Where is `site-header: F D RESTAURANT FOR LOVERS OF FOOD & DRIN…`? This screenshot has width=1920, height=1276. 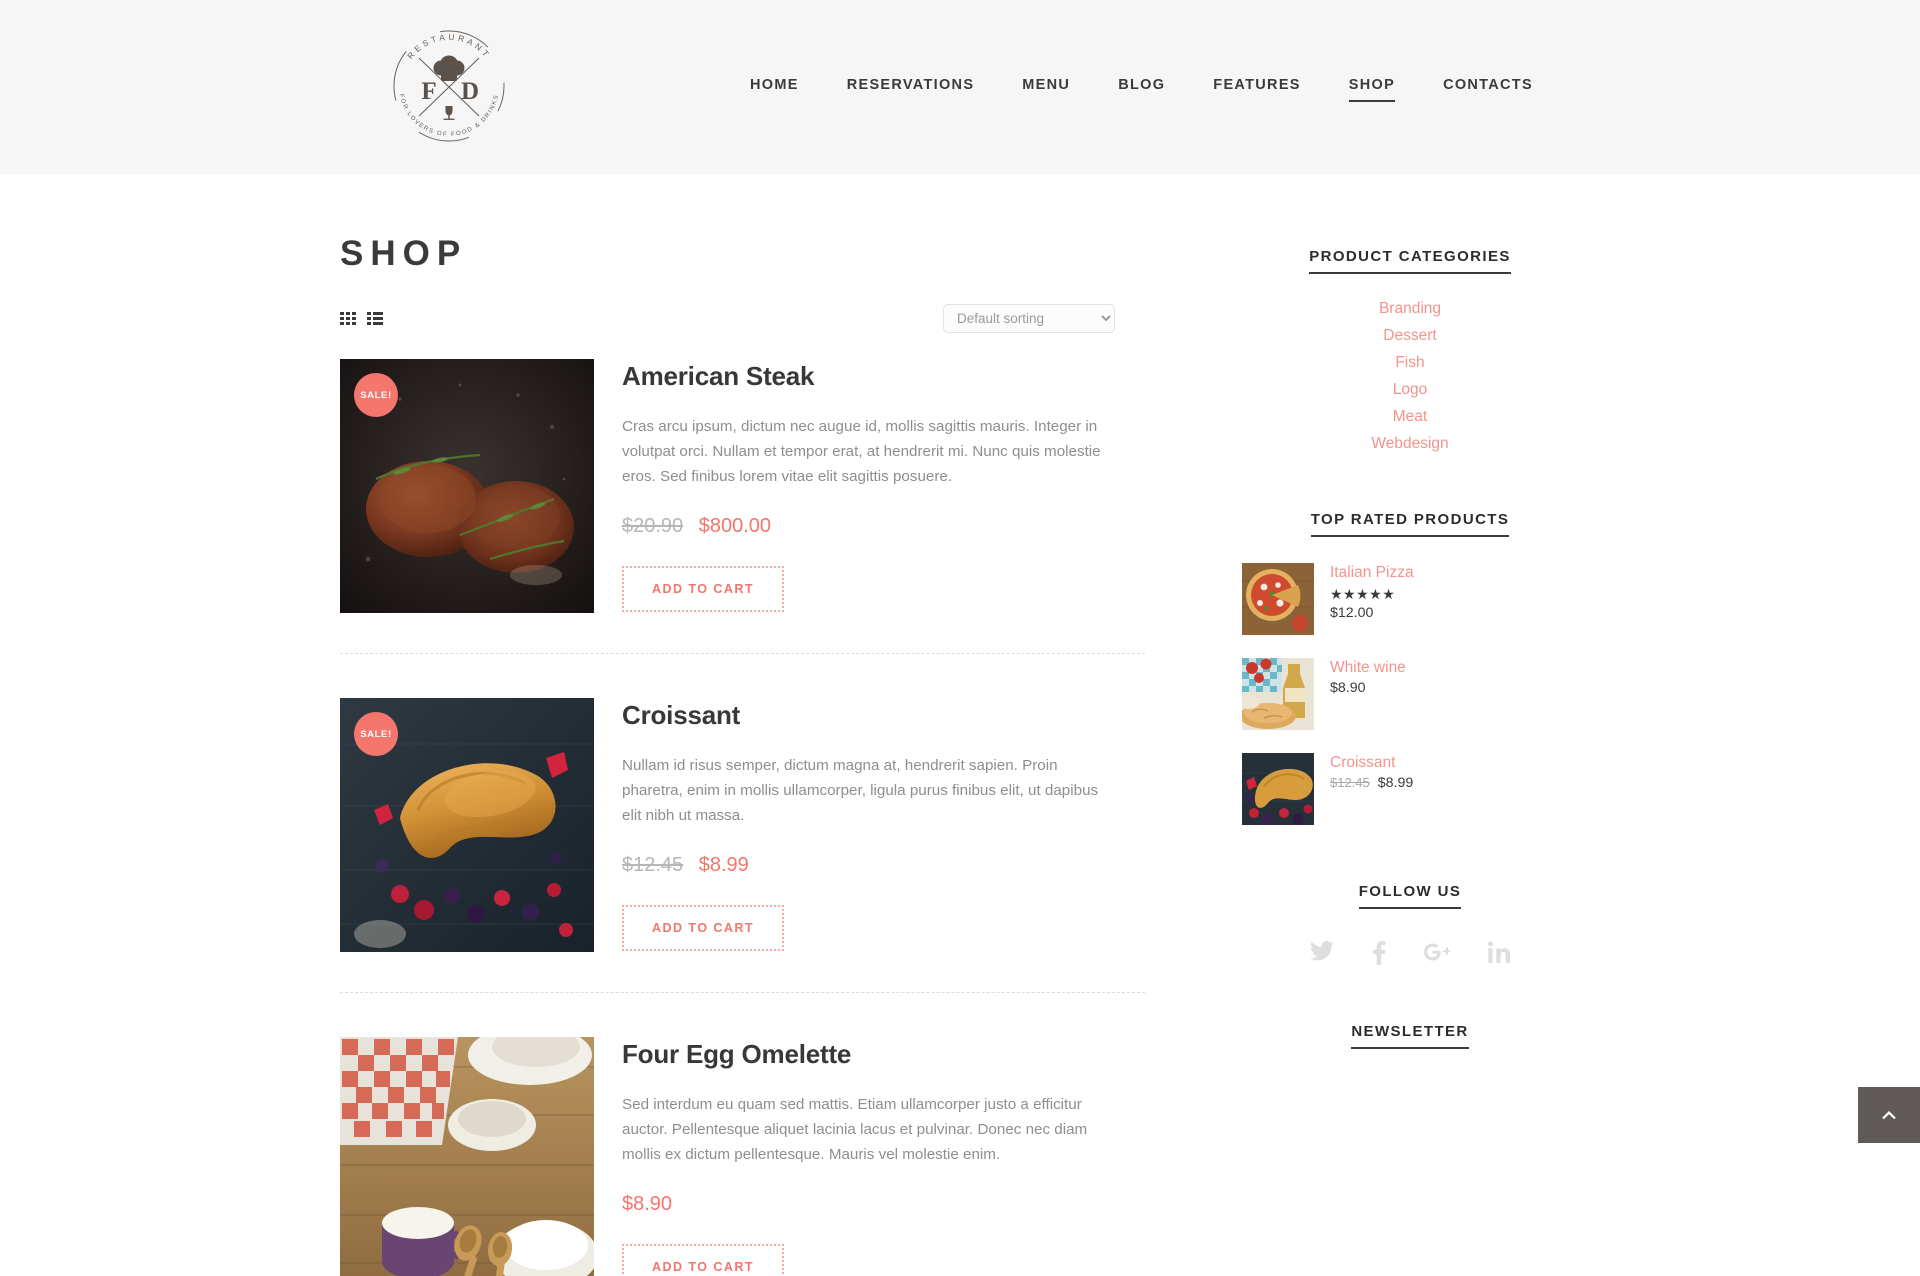 site-header: F D RESTAURANT FOR LOVERS OF FOOD & DRIN… is located at coordinates (960, 87).